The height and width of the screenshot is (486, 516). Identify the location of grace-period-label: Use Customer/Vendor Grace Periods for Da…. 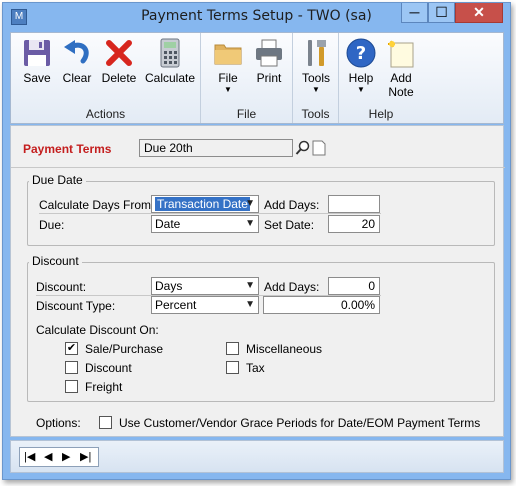
(300, 423).